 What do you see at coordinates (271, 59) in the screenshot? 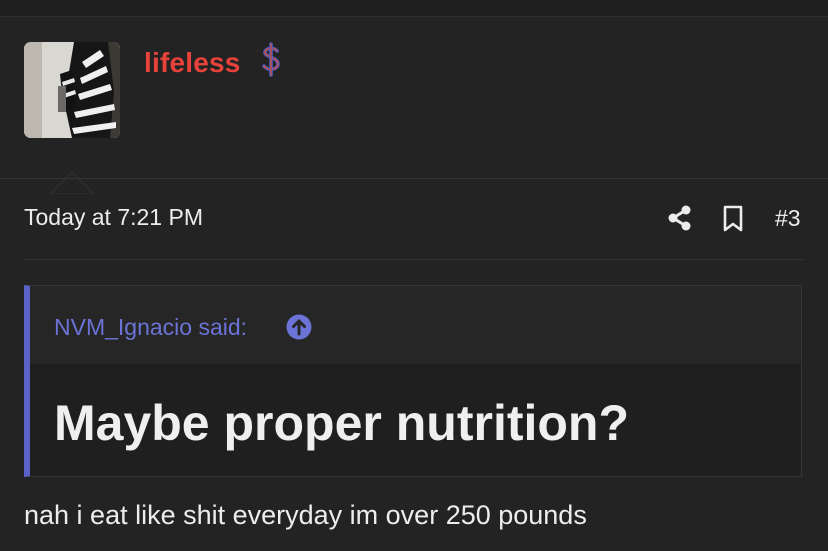
I see `dollar-sign-icon` at bounding box center [271, 59].